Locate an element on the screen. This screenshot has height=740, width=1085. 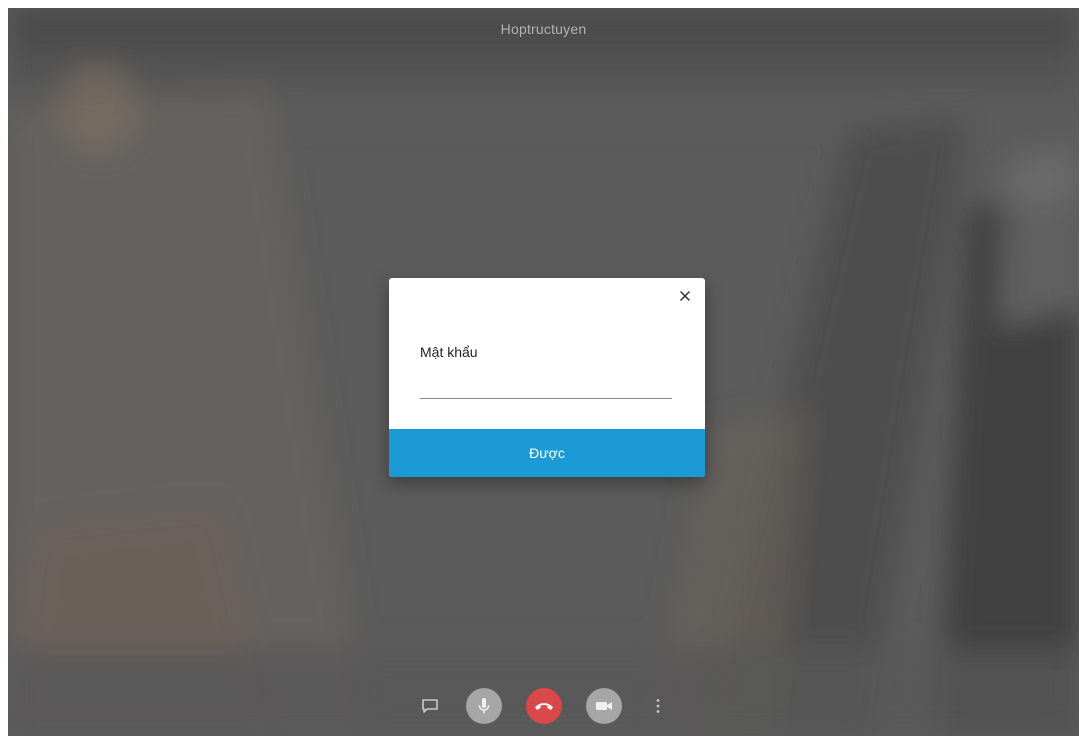
password-input is located at coordinates (546, 387).